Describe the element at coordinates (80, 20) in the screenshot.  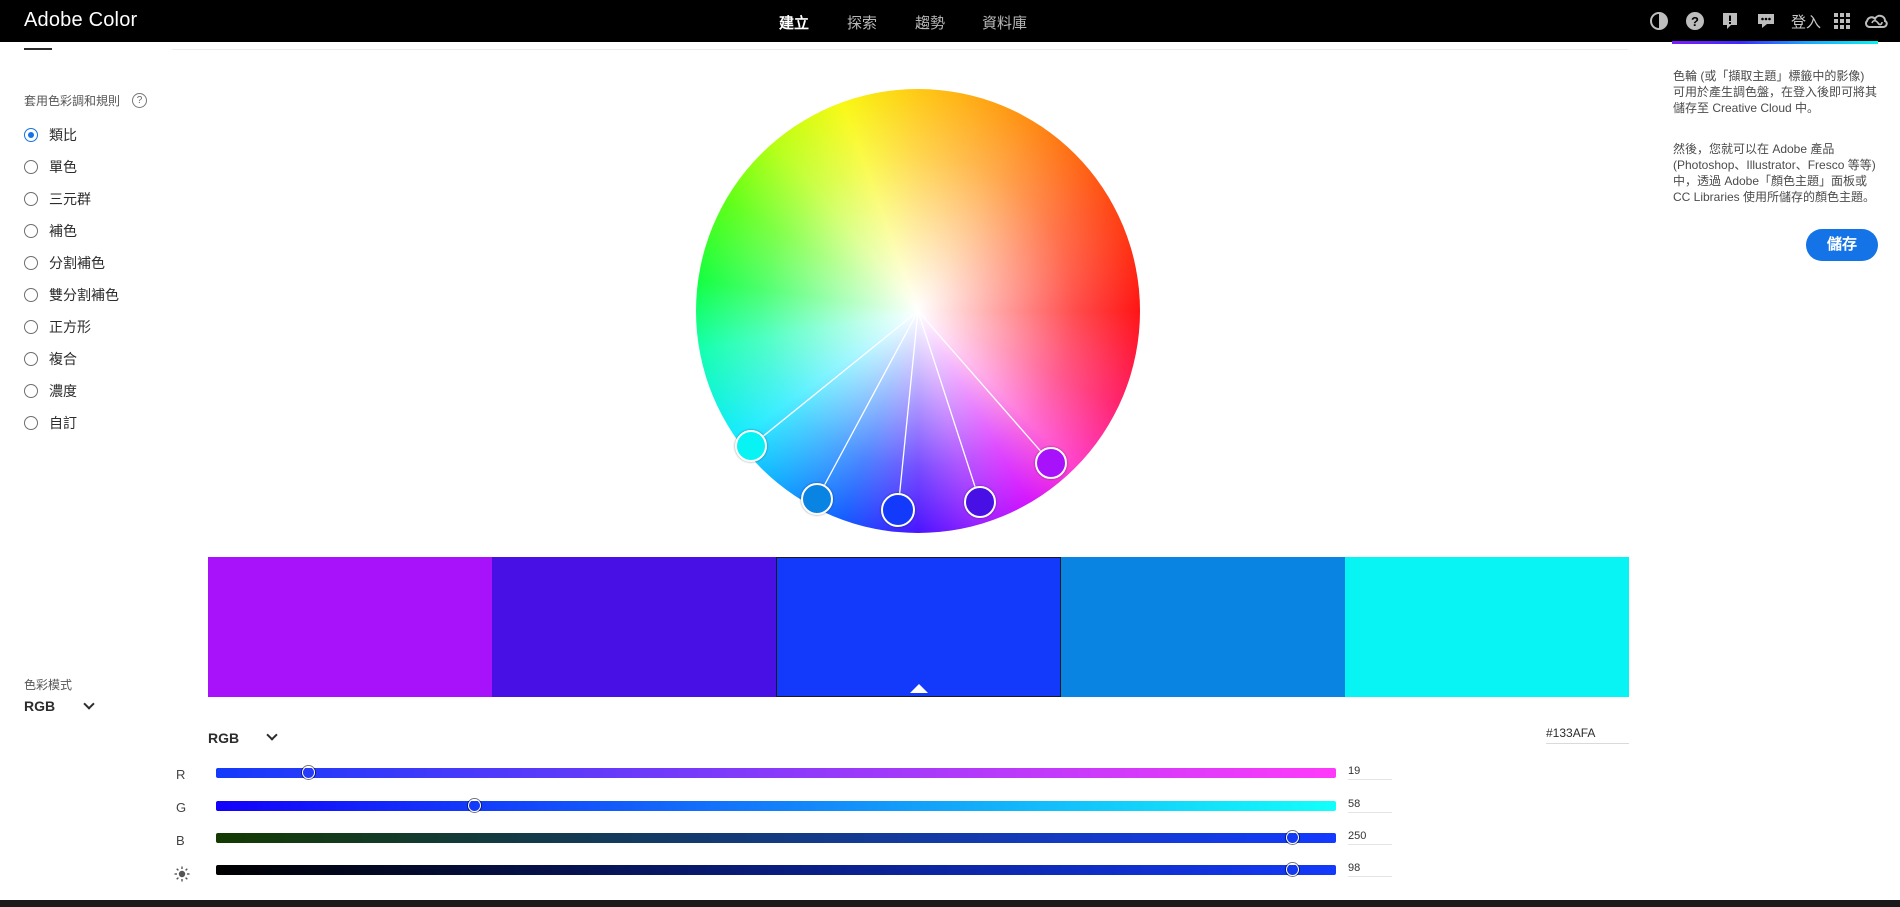
I see `brand-logo: Adobe Color` at that location.